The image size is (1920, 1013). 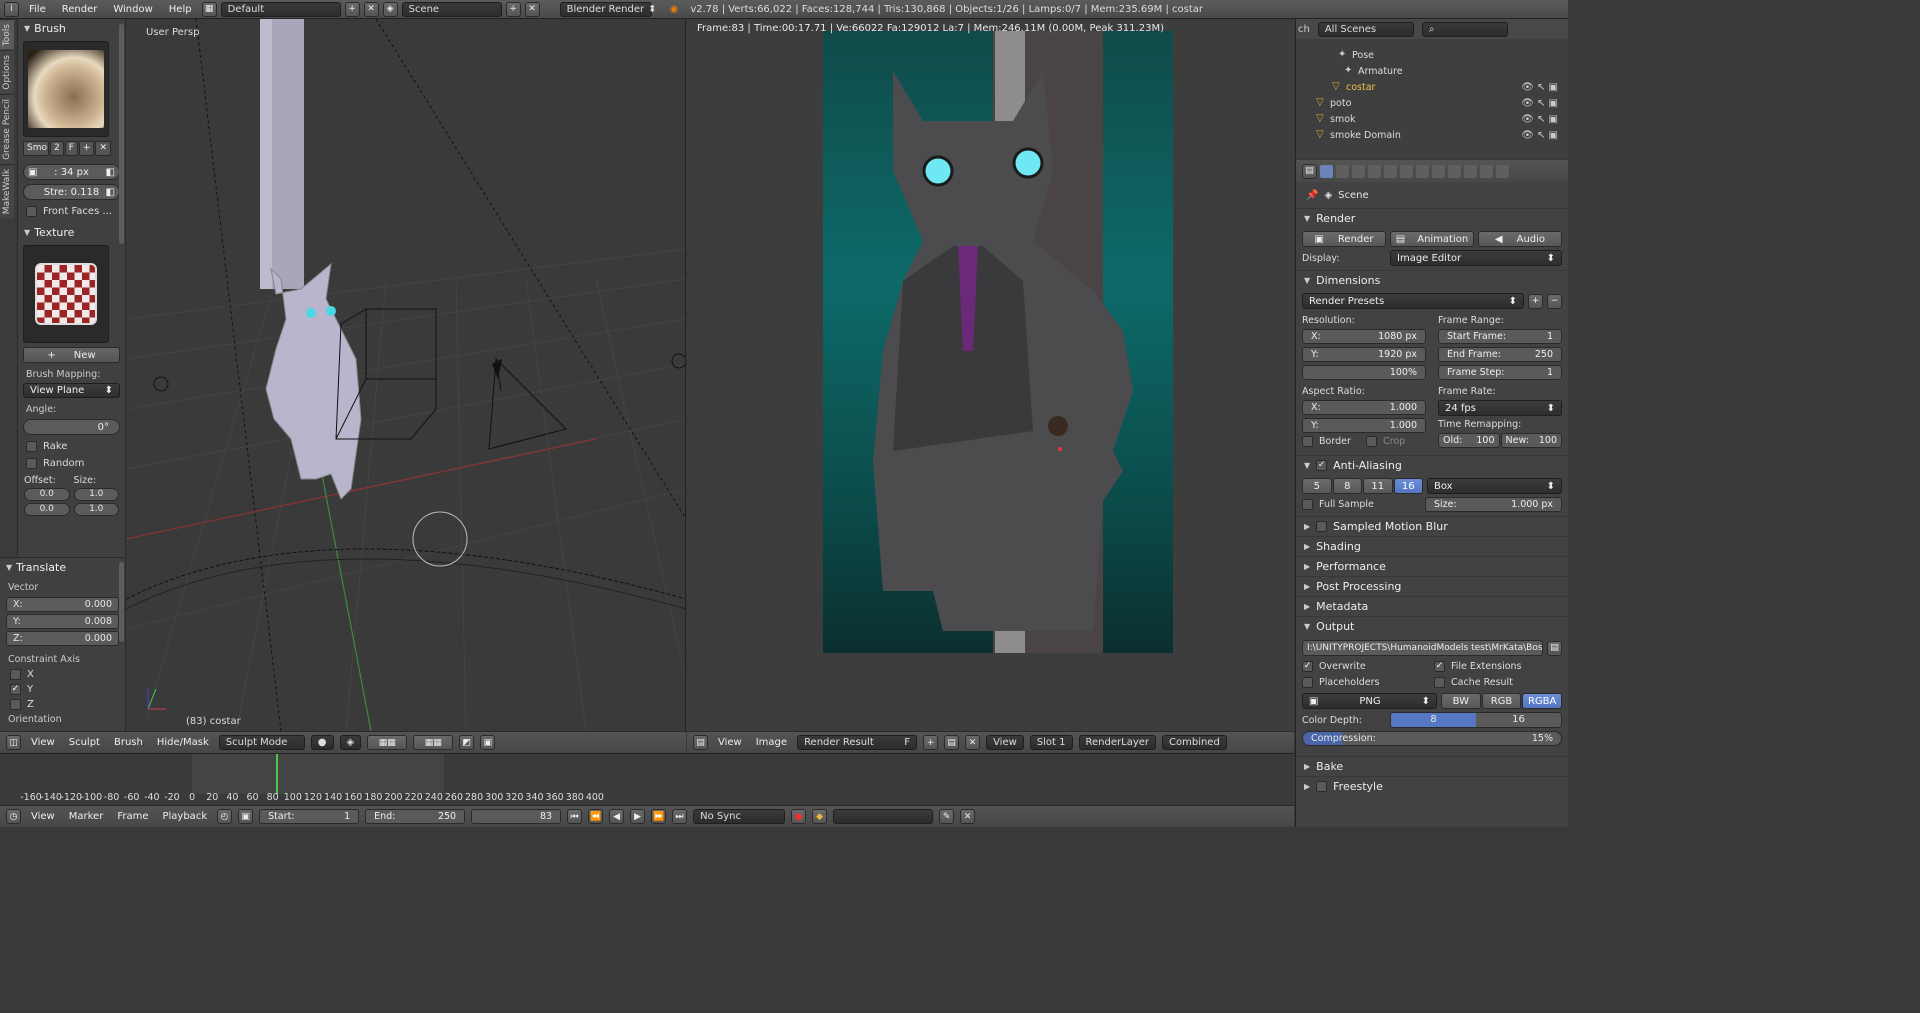 I want to click on aa-samples-11: 11, so click(x=1378, y=486).